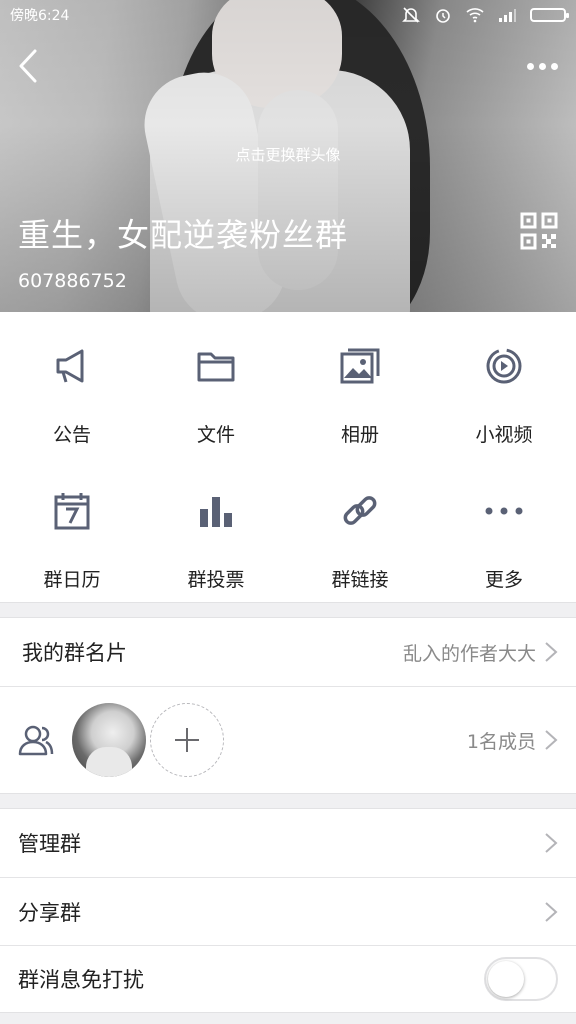 This screenshot has height=1024, width=576. What do you see at coordinates (504, 511) in the screenshot?
I see `more-dots-icon` at bounding box center [504, 511].